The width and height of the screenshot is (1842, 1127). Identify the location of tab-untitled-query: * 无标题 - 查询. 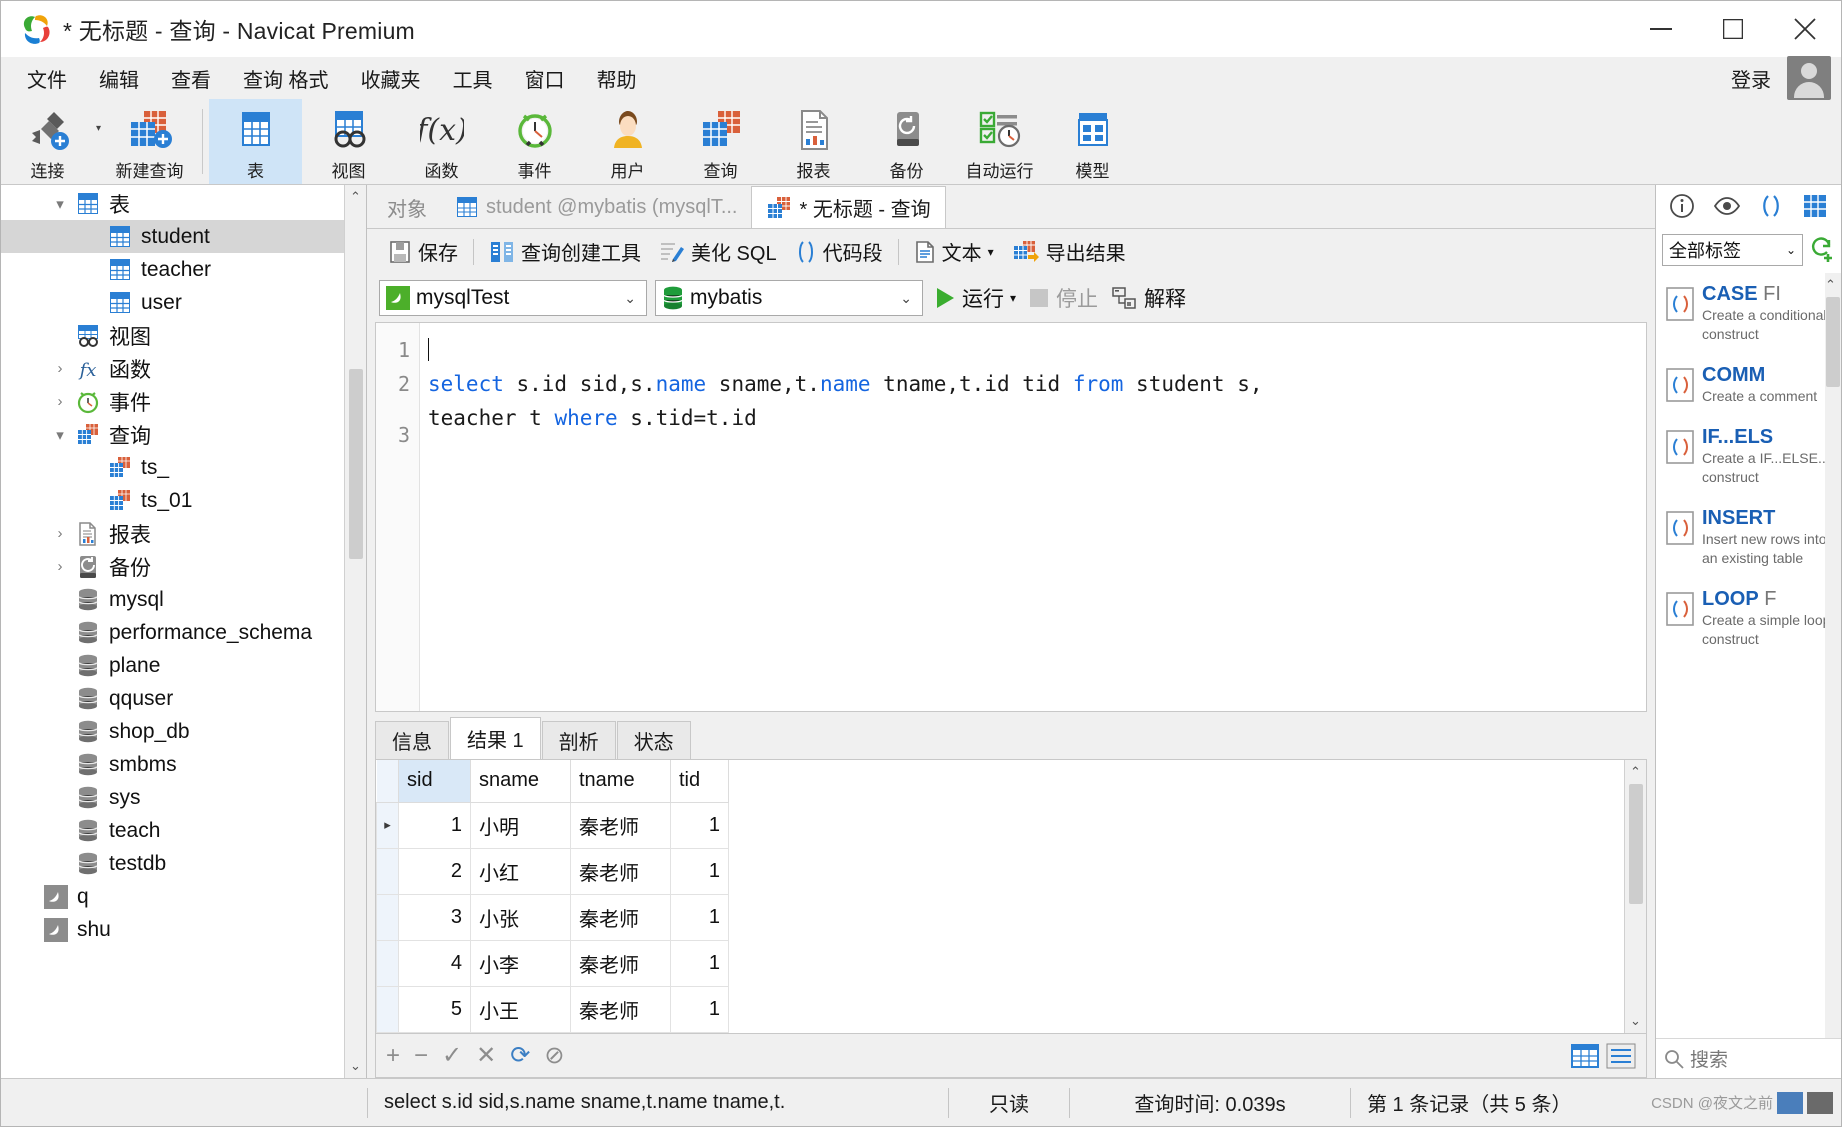
(848, 207).